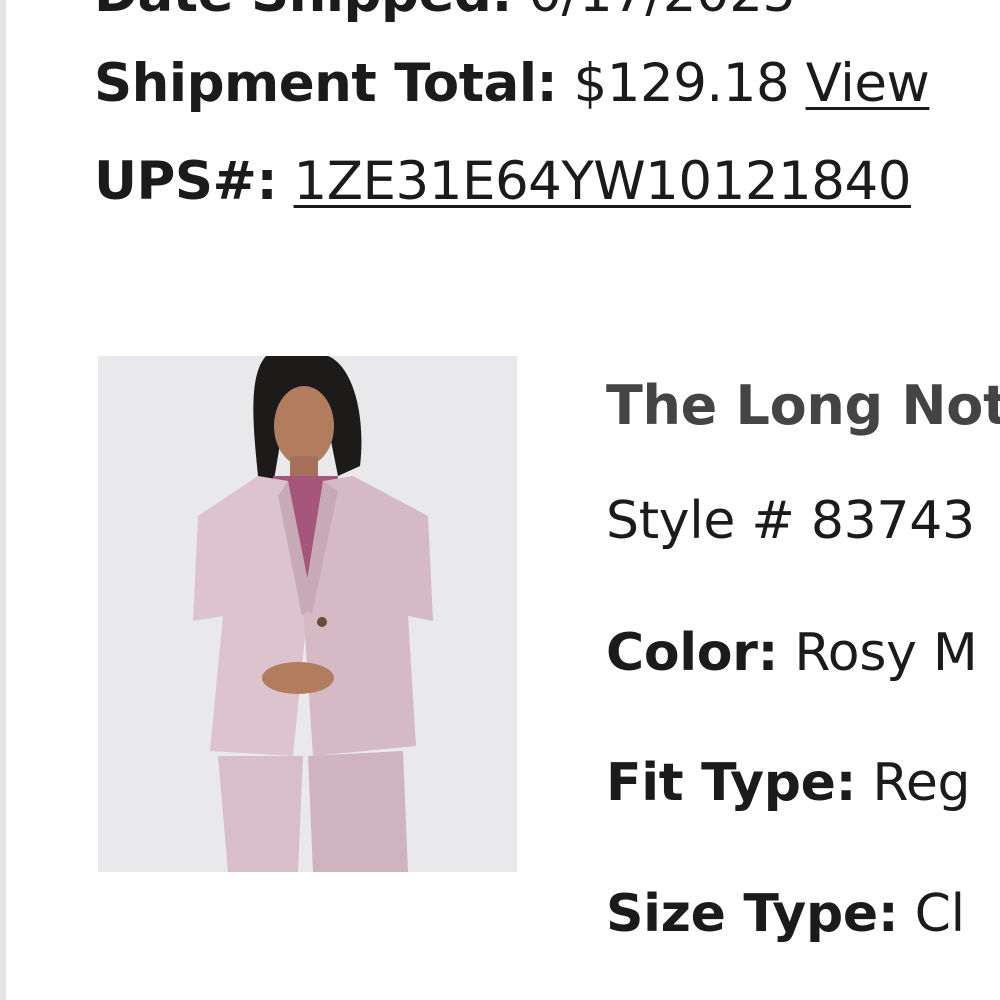  What do you see at coordinates (603, 181) in the screenshot?
I see `ups-tracking-link: 1ZE31E64YW10121840` at bounding box center [603, 181].